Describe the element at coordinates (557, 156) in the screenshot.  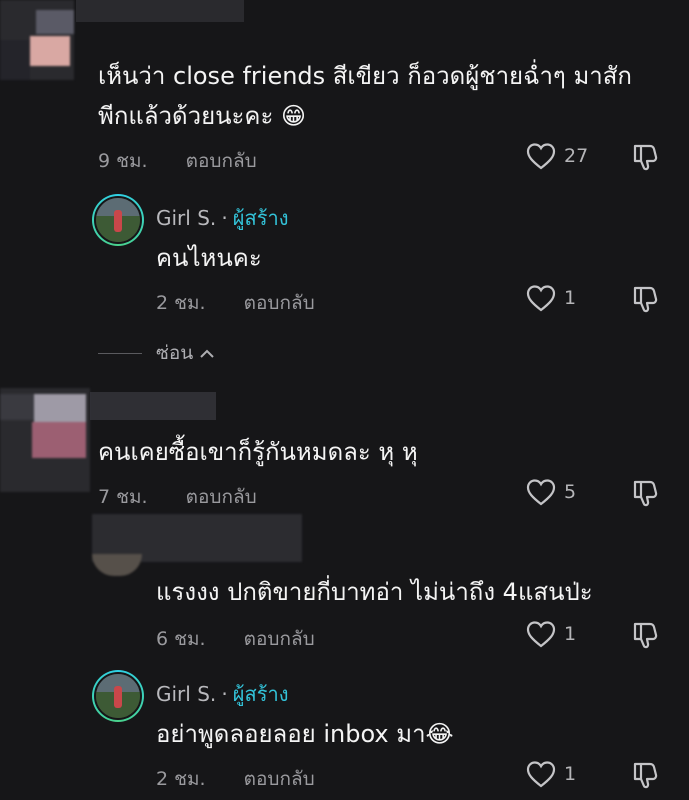
I see `like-button: 27` at that location.